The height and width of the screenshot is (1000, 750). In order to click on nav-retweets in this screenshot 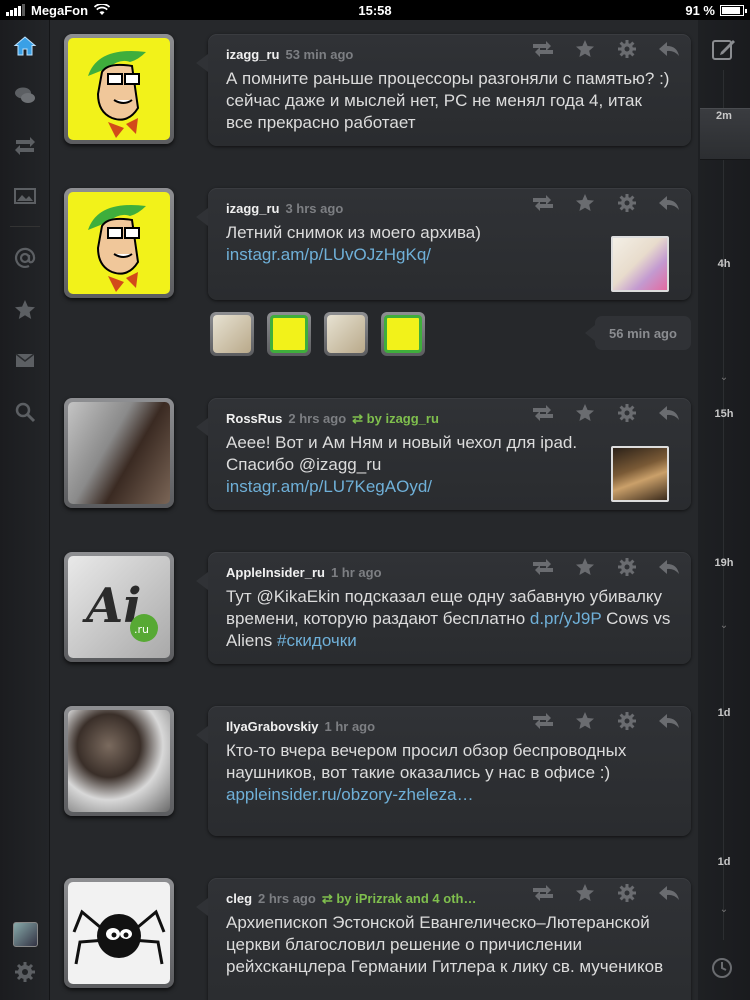, I will do `click(25, 146)`.